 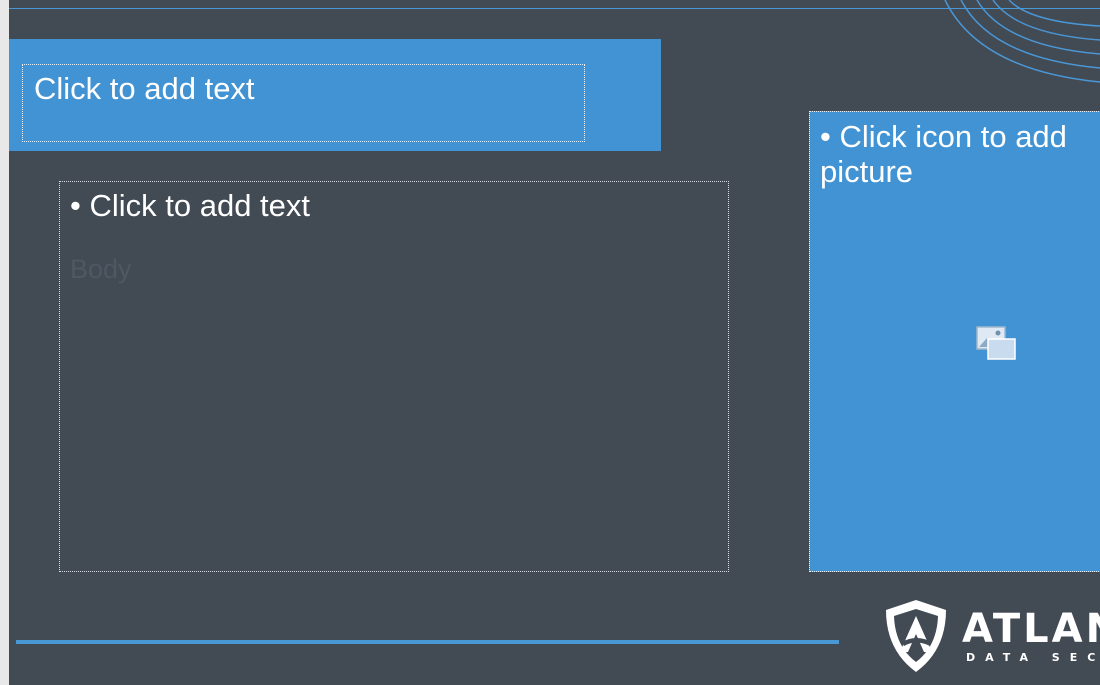 I want to click on insert-picture-icon, so click(x=996, y=343).